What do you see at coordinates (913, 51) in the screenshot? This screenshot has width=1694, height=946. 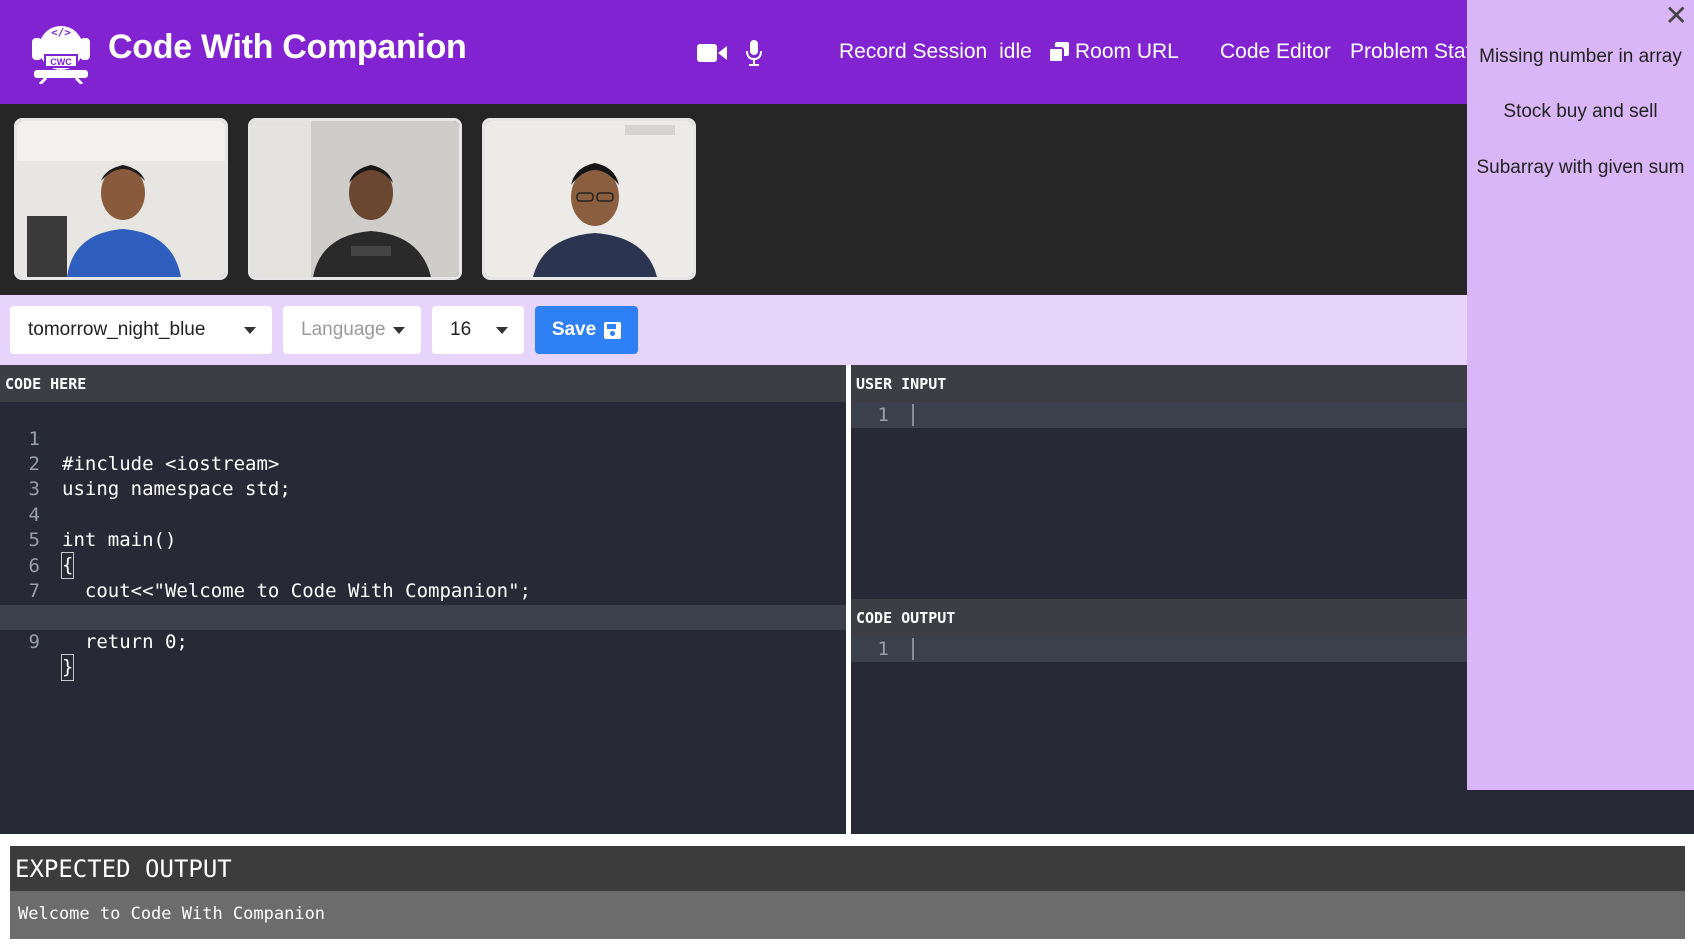 I see `record-session-label: Record Session` at bounding box center [913, 51].